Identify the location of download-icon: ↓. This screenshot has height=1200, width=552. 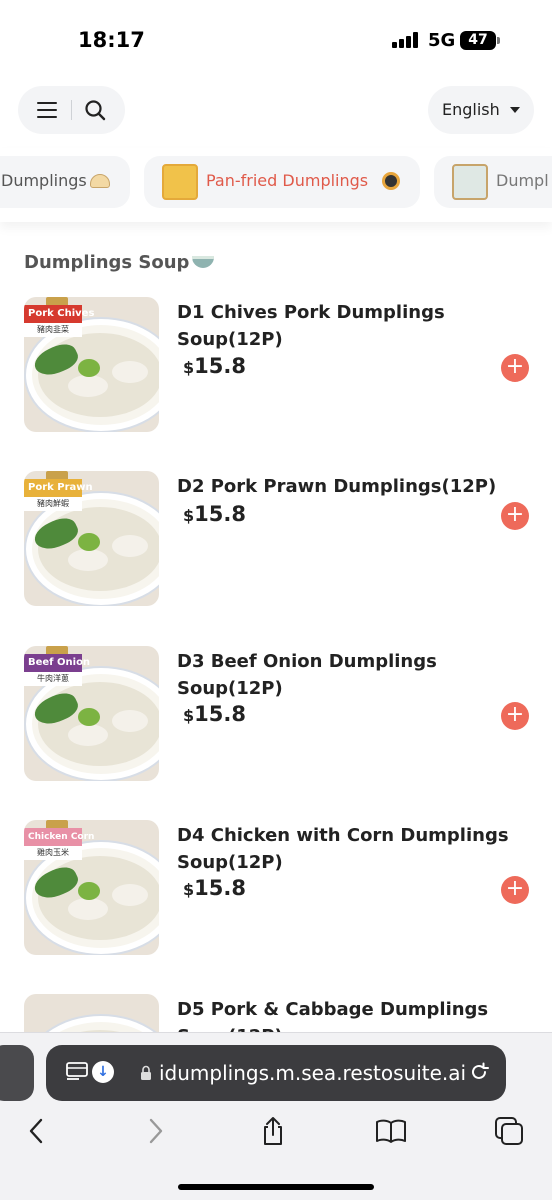
(103, 1072).